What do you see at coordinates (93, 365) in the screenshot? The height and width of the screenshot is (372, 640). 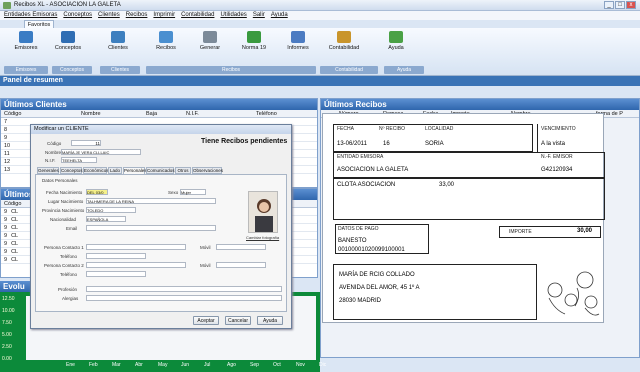 I see `x-tick: Feb` at bounding box center [93, 365].